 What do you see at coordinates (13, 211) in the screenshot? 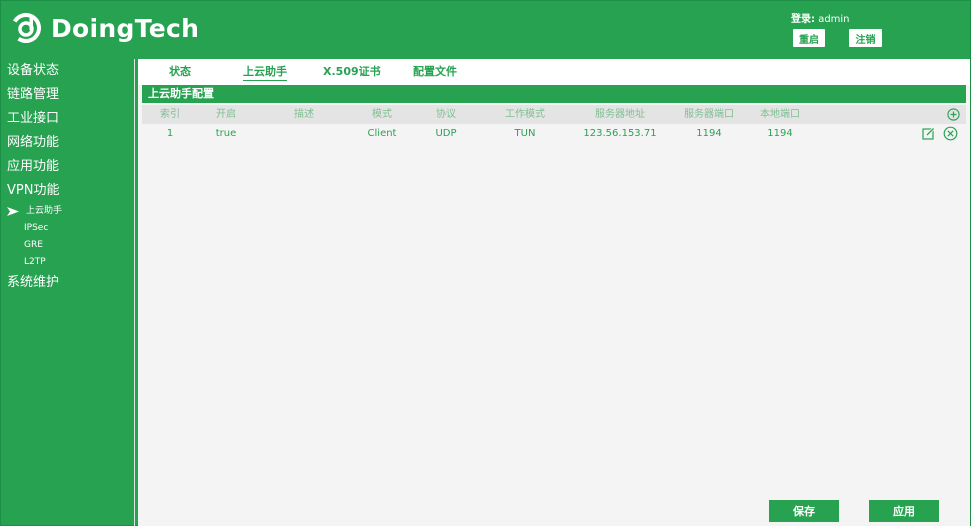
I see `arrow-right-icon` at bounding box center [13, 211].